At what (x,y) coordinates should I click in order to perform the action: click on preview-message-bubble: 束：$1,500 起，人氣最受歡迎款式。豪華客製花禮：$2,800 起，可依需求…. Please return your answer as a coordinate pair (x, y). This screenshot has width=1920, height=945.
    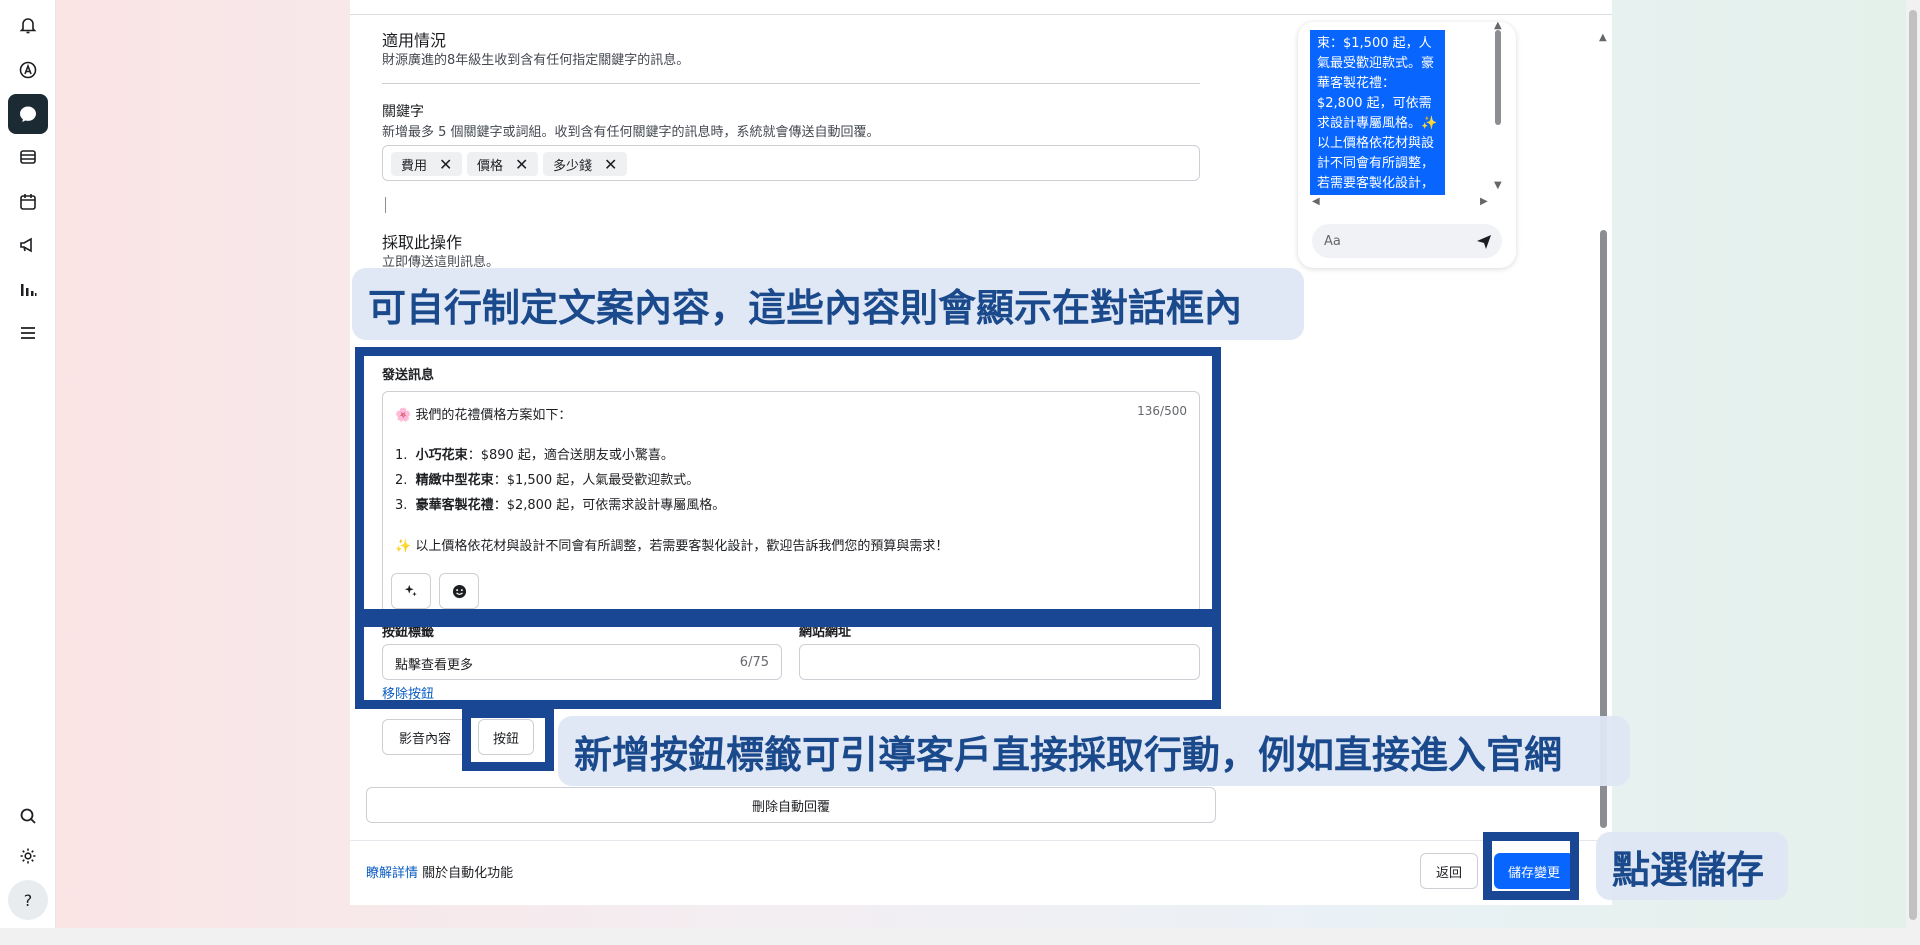
    Looking at the image, I should click on (1377, 112).